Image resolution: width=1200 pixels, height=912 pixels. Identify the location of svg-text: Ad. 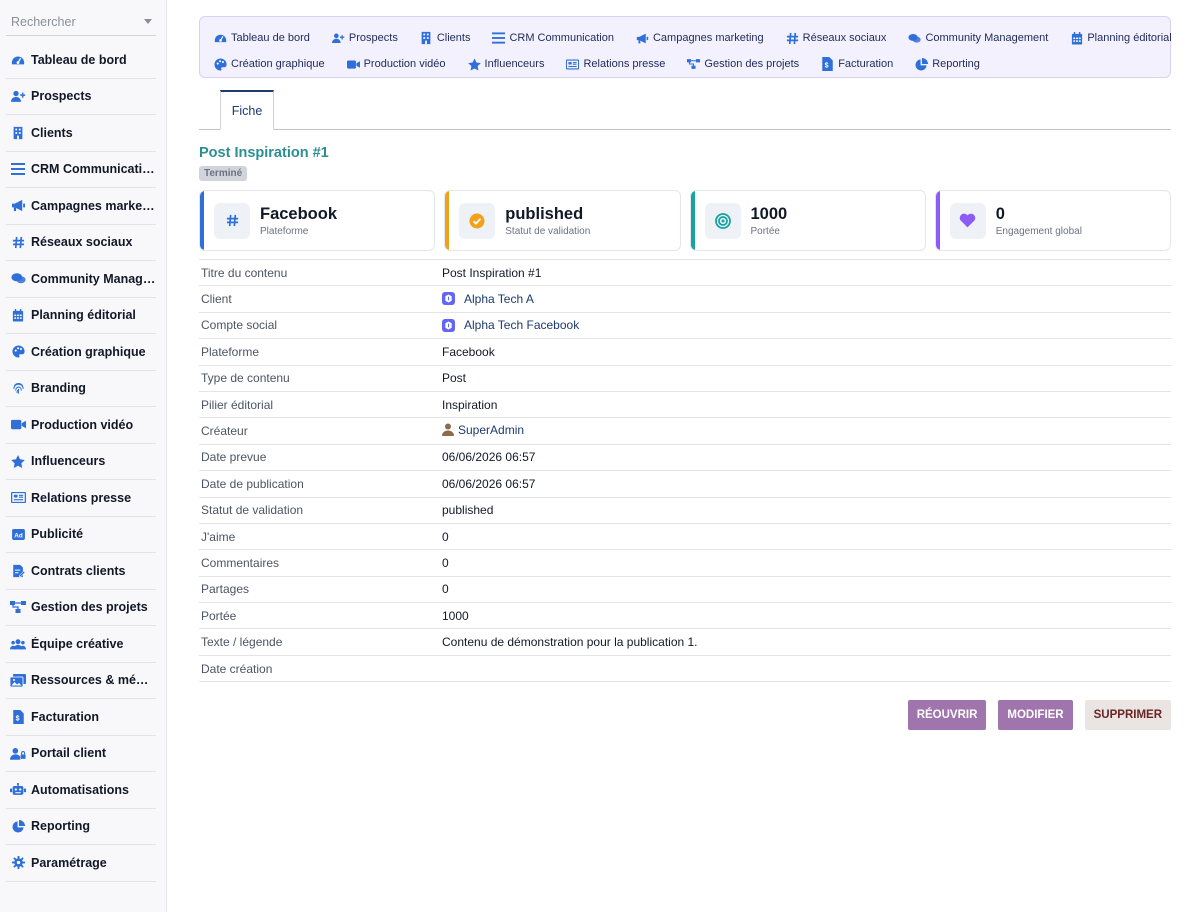
(18, 535).